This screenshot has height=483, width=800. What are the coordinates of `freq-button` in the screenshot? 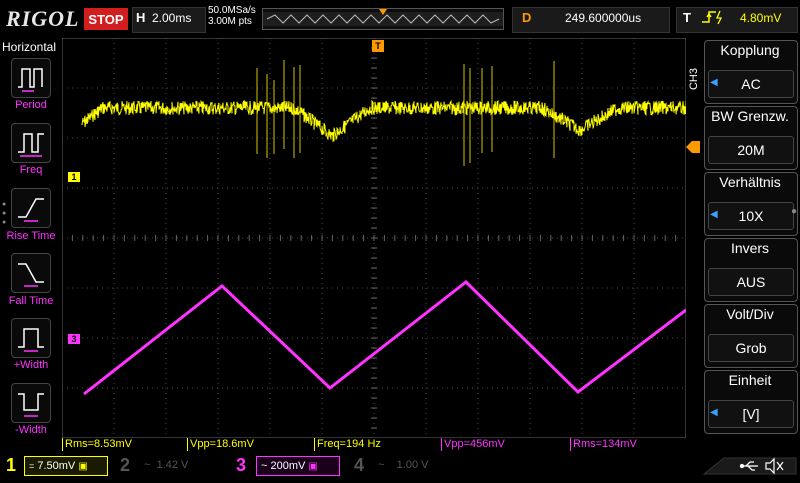 It's located at (31, 143).